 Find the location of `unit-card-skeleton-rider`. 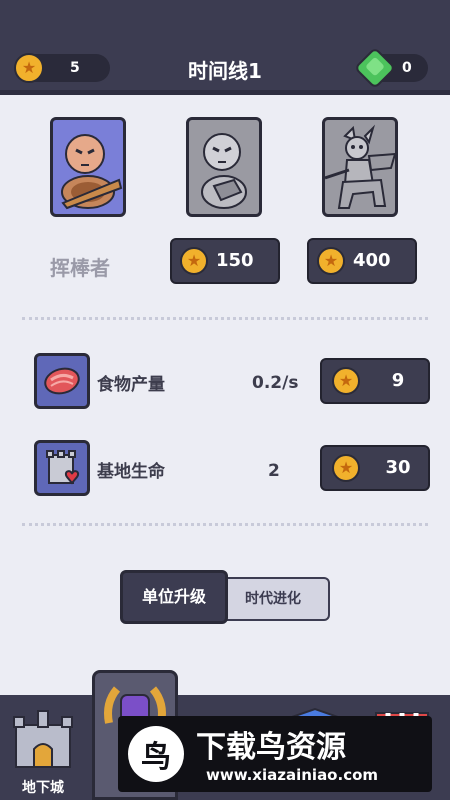

unit-card-skeleton-rider is located at coordinates (360, 167).